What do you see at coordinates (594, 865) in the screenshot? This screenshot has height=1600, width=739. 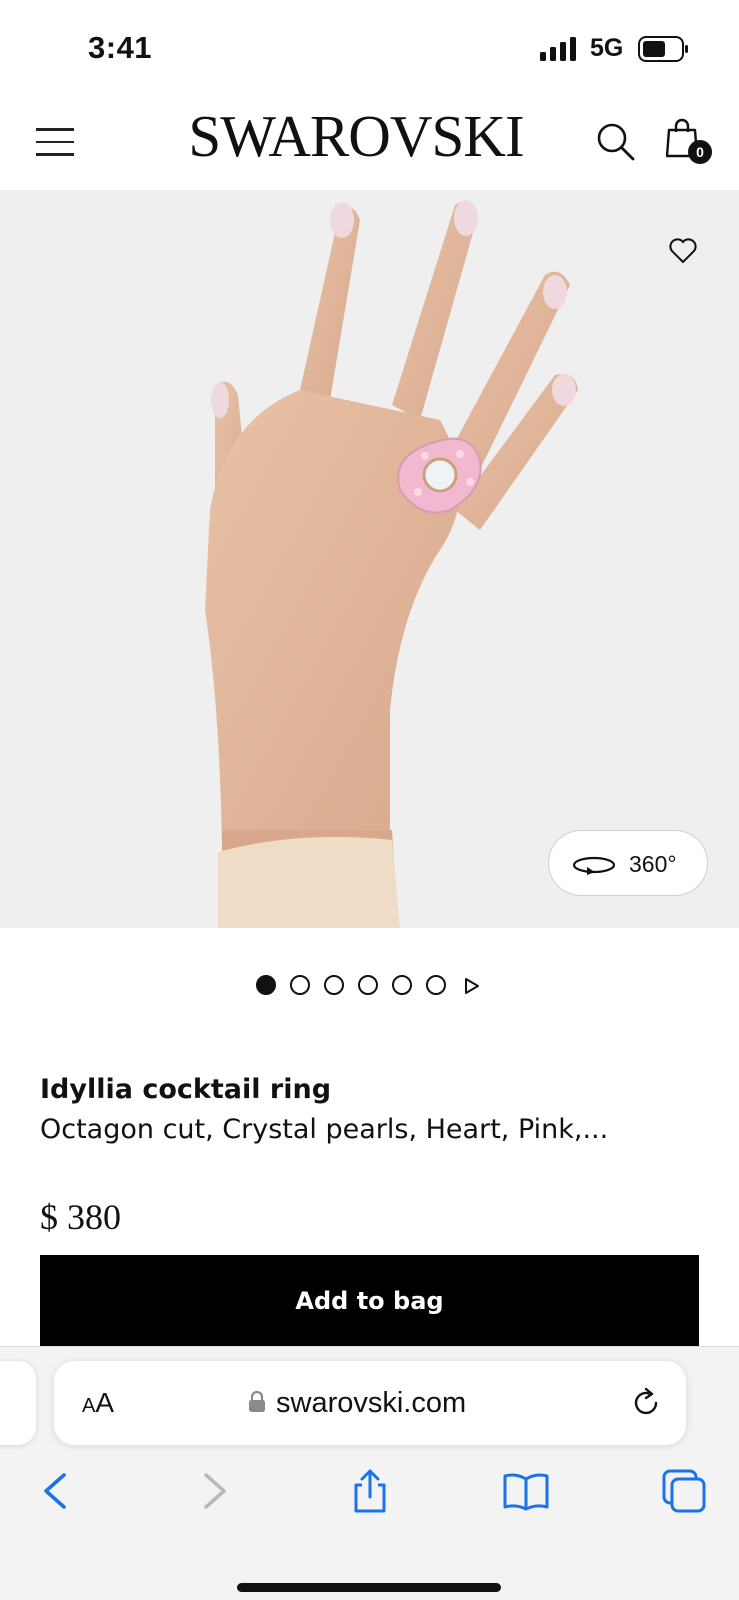 I see `rotate-360-icon` at bounding box center [594, 865].